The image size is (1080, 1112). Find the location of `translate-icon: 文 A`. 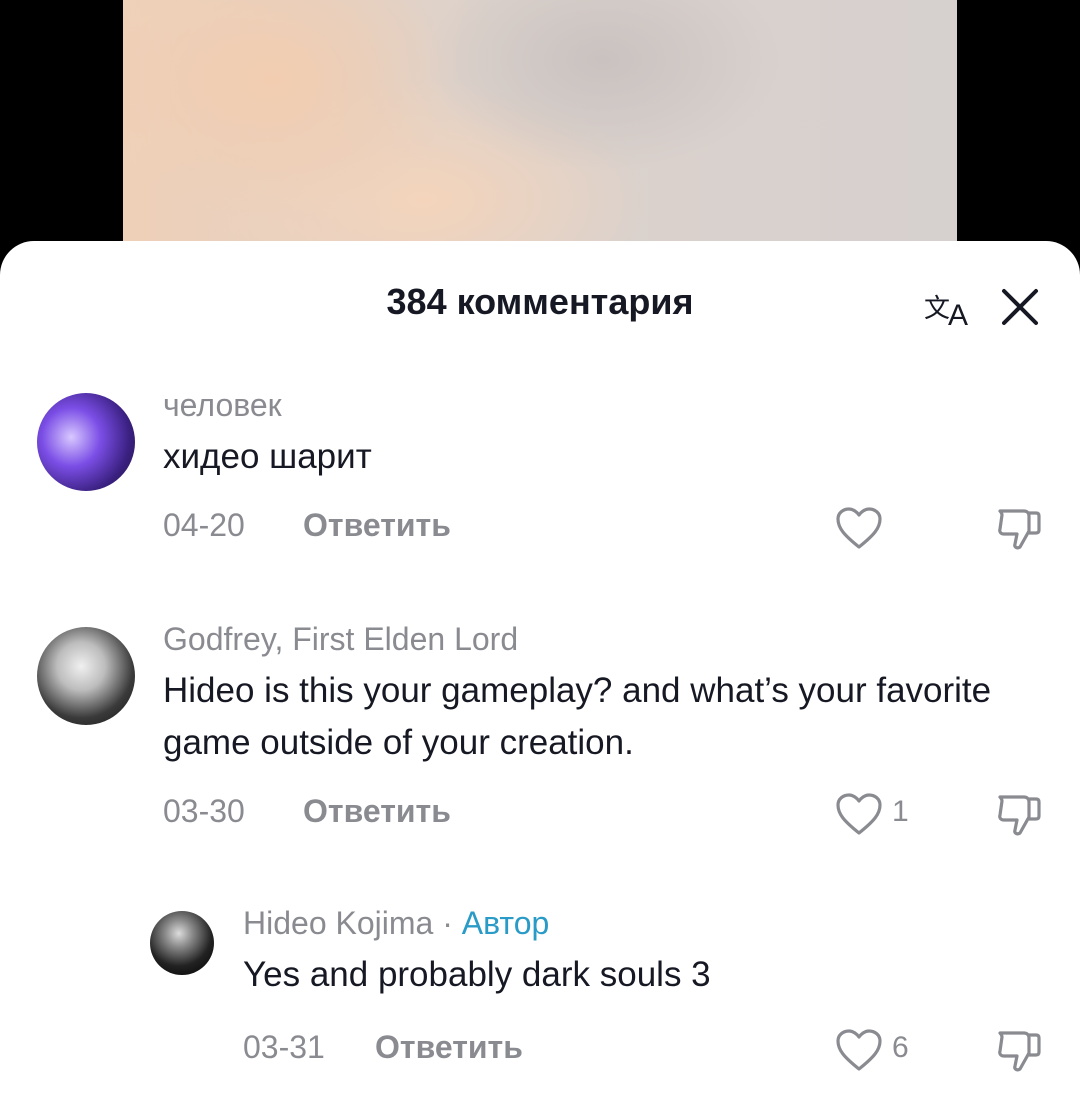

translate-icon: 文 A is located at coordinates (950, 307).